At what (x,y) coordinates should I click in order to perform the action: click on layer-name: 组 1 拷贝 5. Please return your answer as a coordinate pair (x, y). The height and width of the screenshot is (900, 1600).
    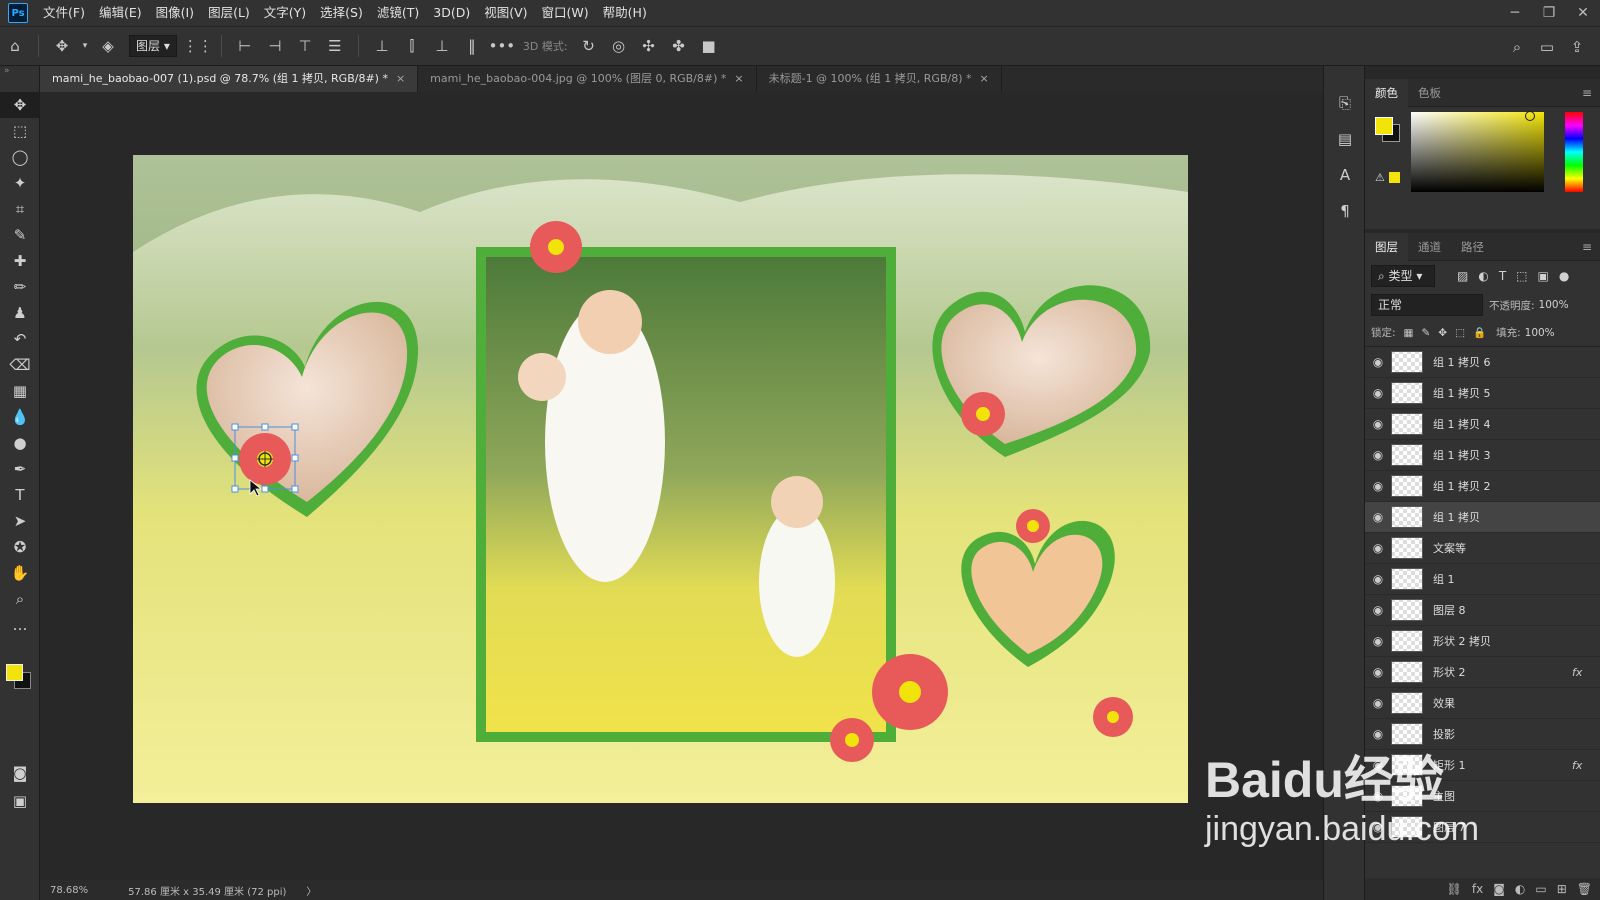
    Looking at the image, I should click on (1502, 393).